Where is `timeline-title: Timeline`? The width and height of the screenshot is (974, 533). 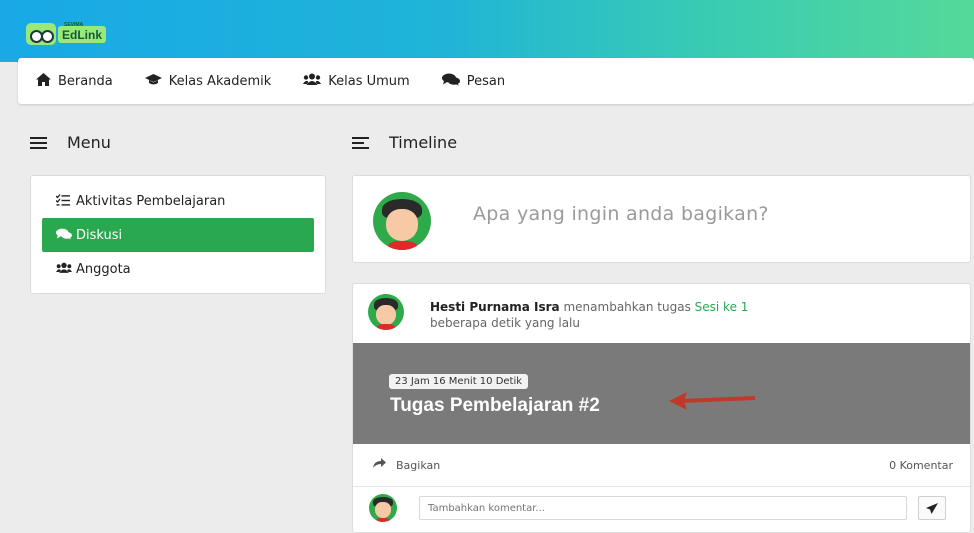 timeline-title: Timeline is located at coordinates (423, 142).